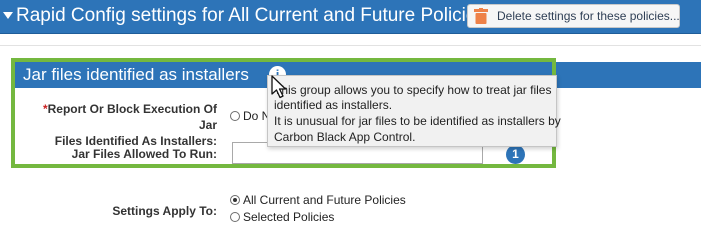 The width and height of the screenshot is (701, 240). I want to click on count-badge: 1, so click(515, 154).